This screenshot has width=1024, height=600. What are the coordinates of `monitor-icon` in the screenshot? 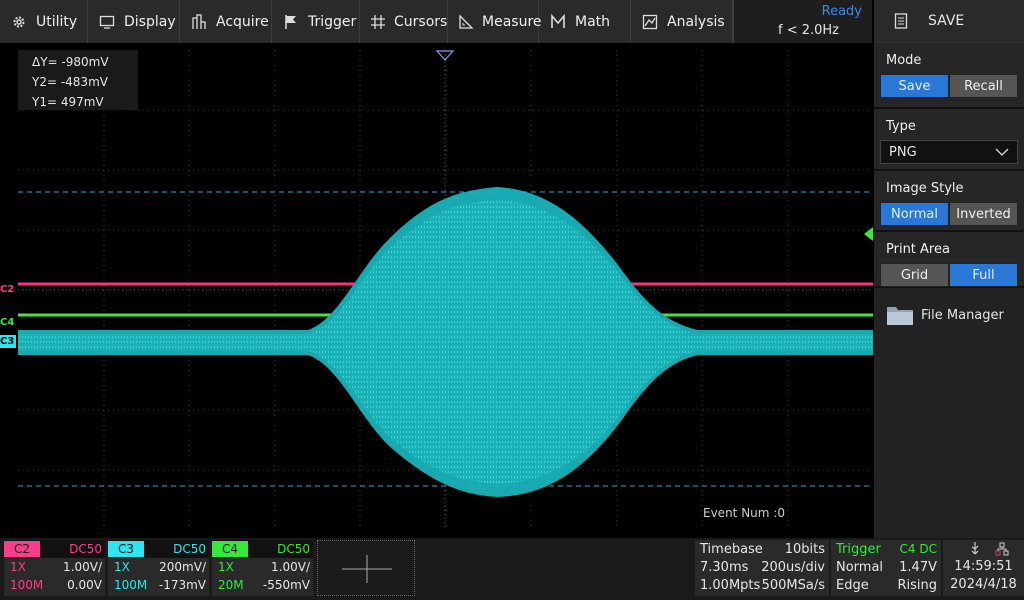 It's located at (107, 22).